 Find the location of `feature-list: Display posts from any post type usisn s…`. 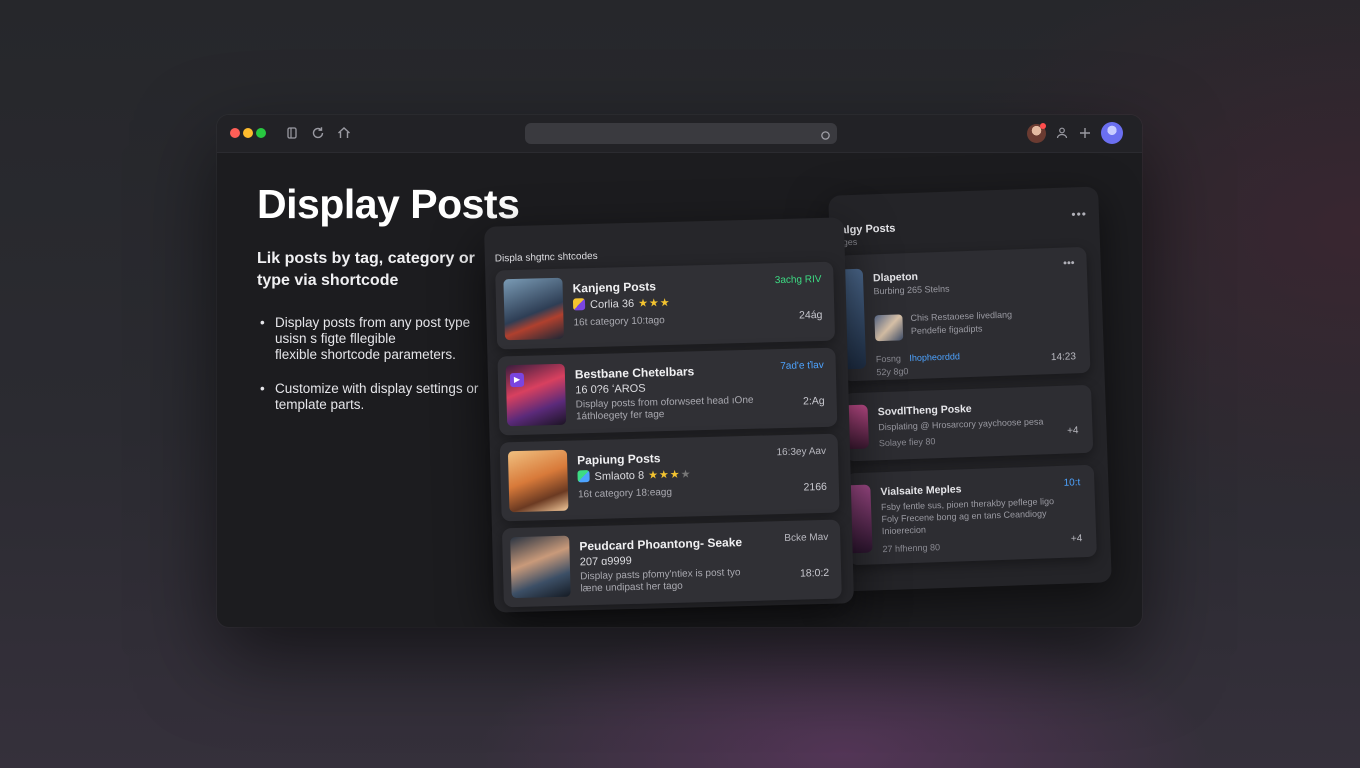

feature-list: Display posts from any post type usisn s… is located at coordinates (372, 364).